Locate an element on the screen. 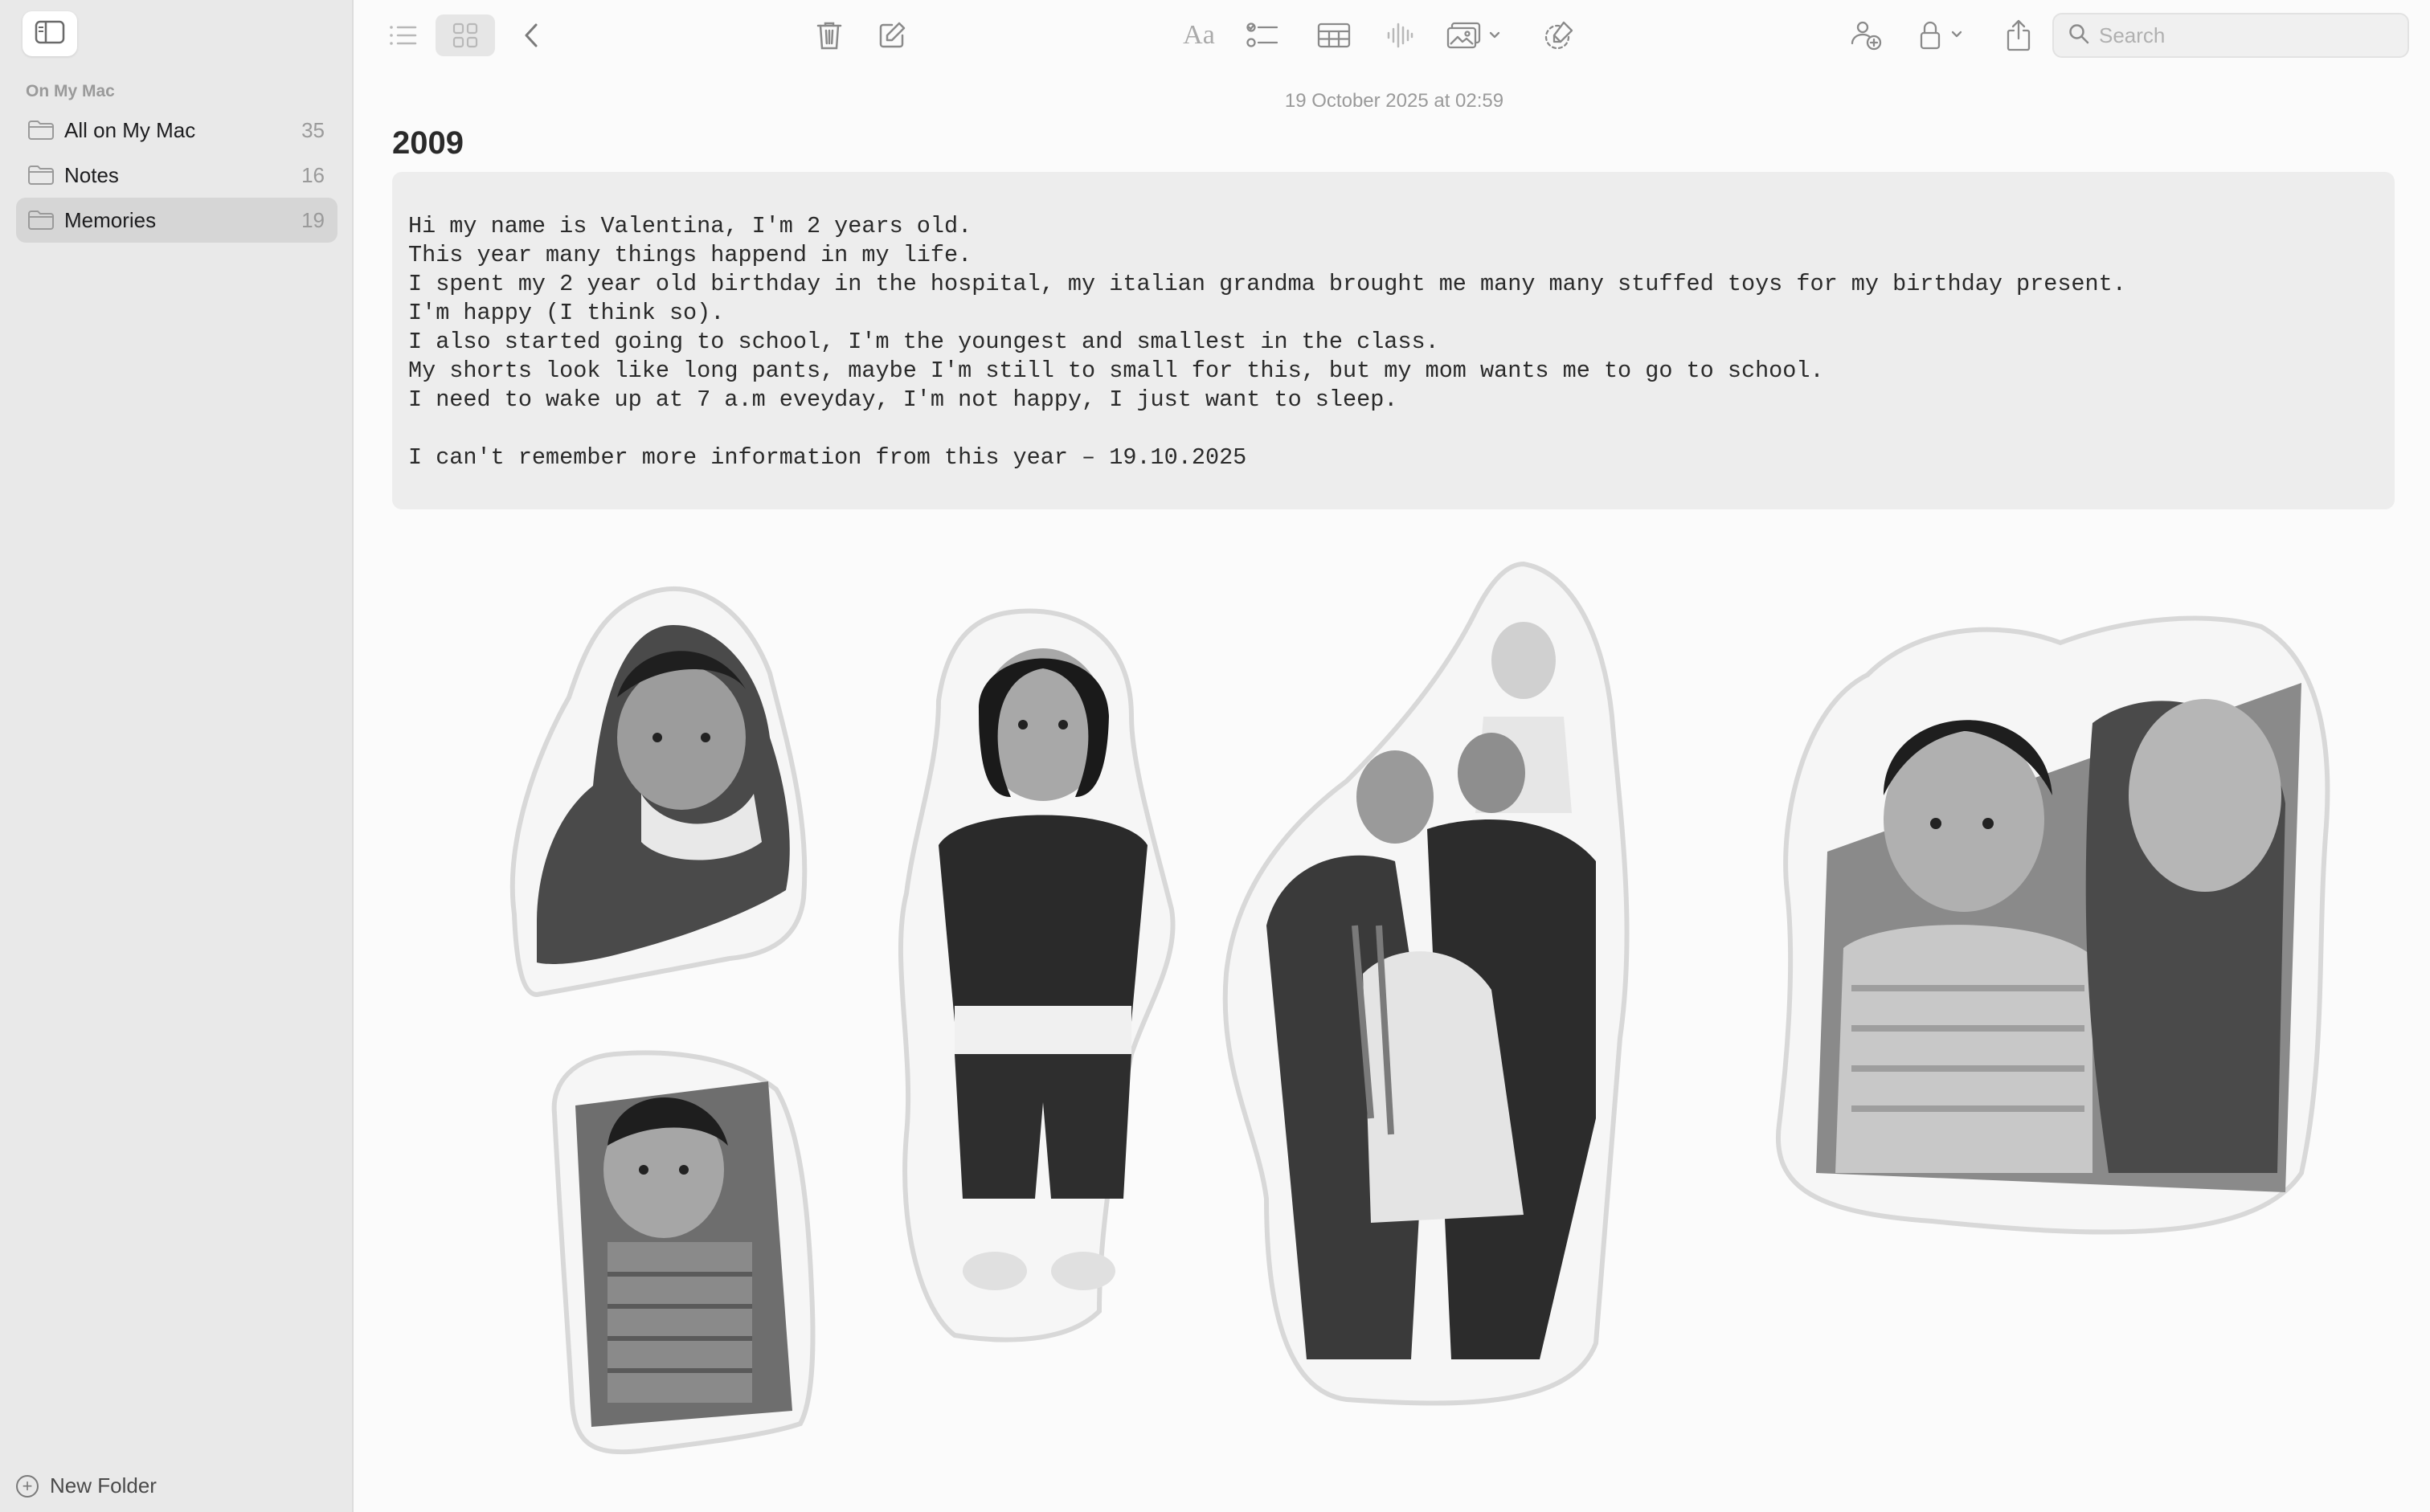  delete-button is located at coordinates (829, 35).